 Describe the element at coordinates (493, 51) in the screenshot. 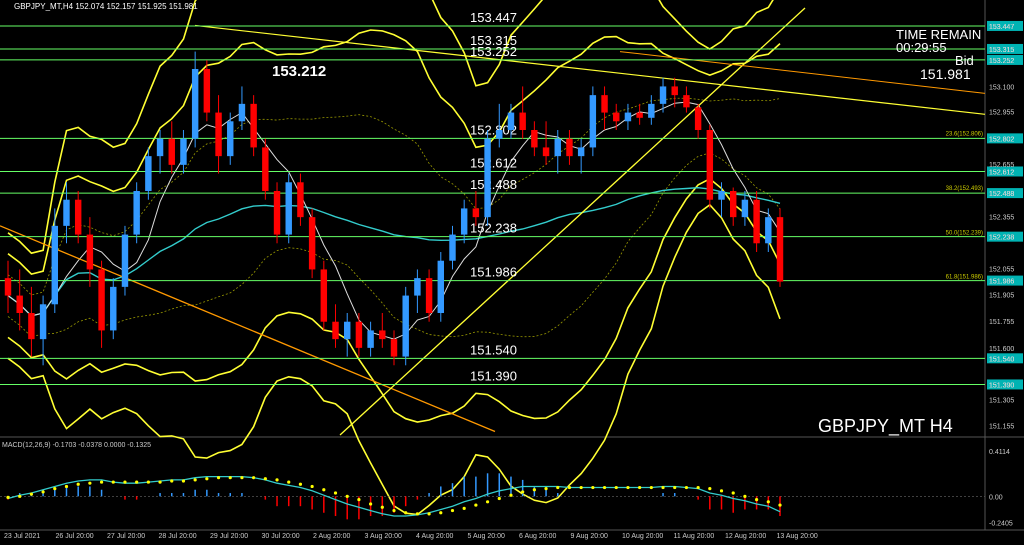

I see `price-level-label: 153.252` at that location.